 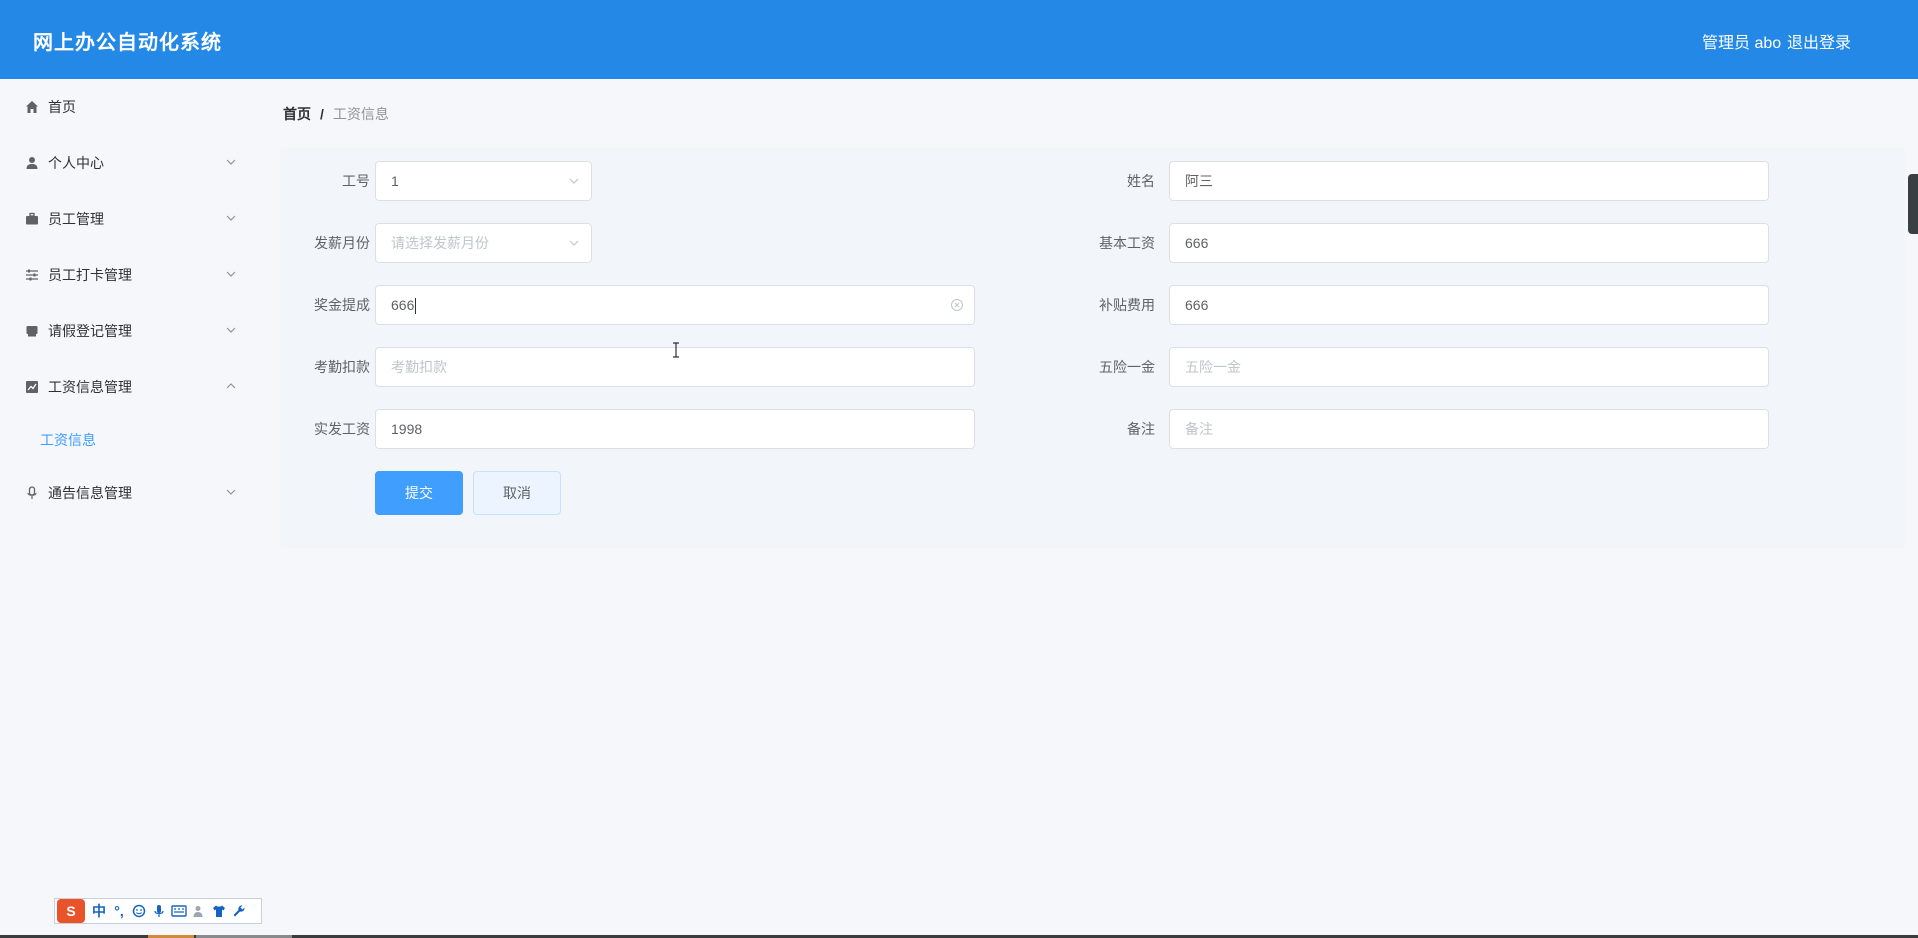 I want to click on sidebar-item-leave: 请假登记管理, so click(x=125, y=331).